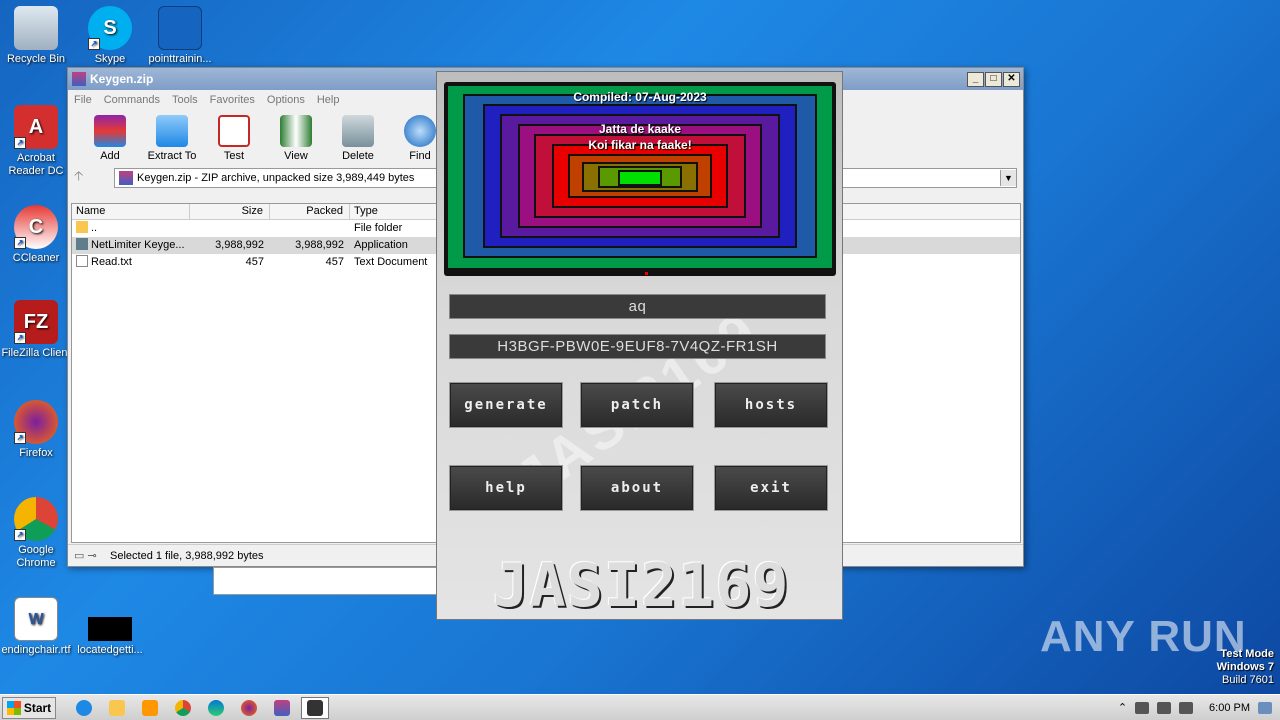 The width and height of the screenshot is (1280, 720). I want to click on maximize-button: □, so click(993, 79).